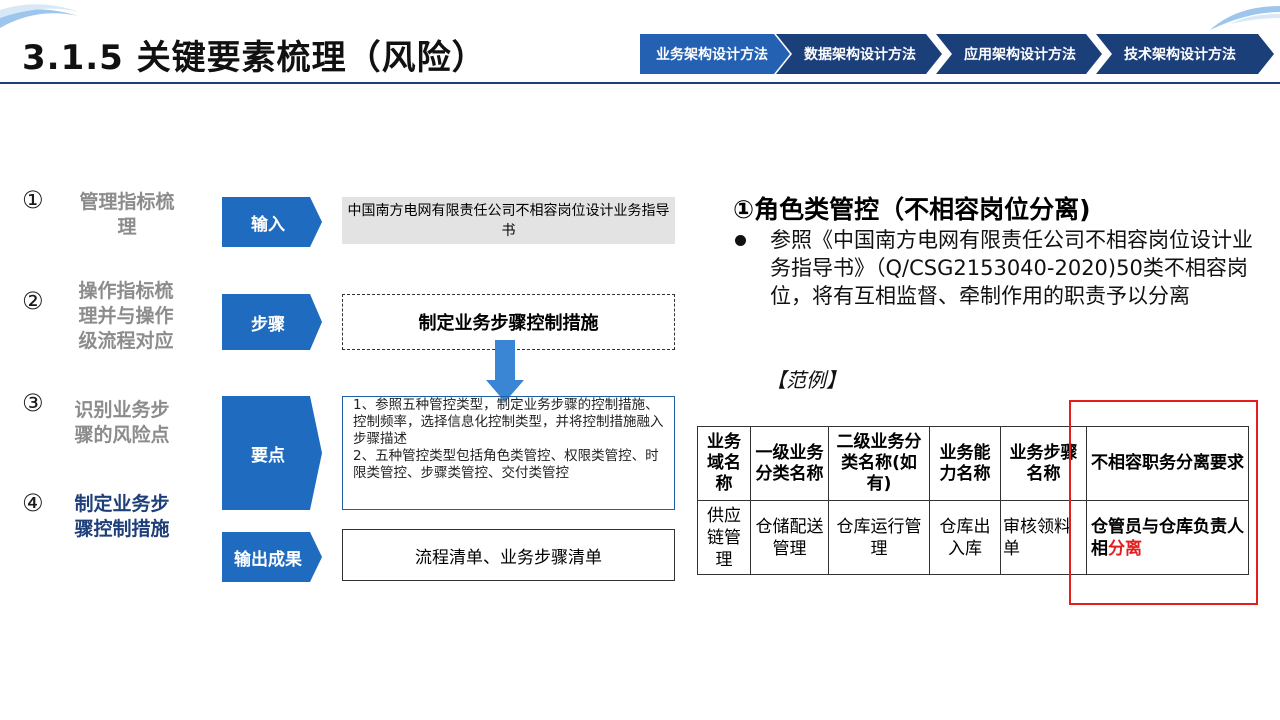 The image size is (1280, 720). Describe the element at coordinates (508, 220) in the screenshot. I see `input-box: 中国南方电网有限责任公司不相容岗位设计业务指导书` at that location.